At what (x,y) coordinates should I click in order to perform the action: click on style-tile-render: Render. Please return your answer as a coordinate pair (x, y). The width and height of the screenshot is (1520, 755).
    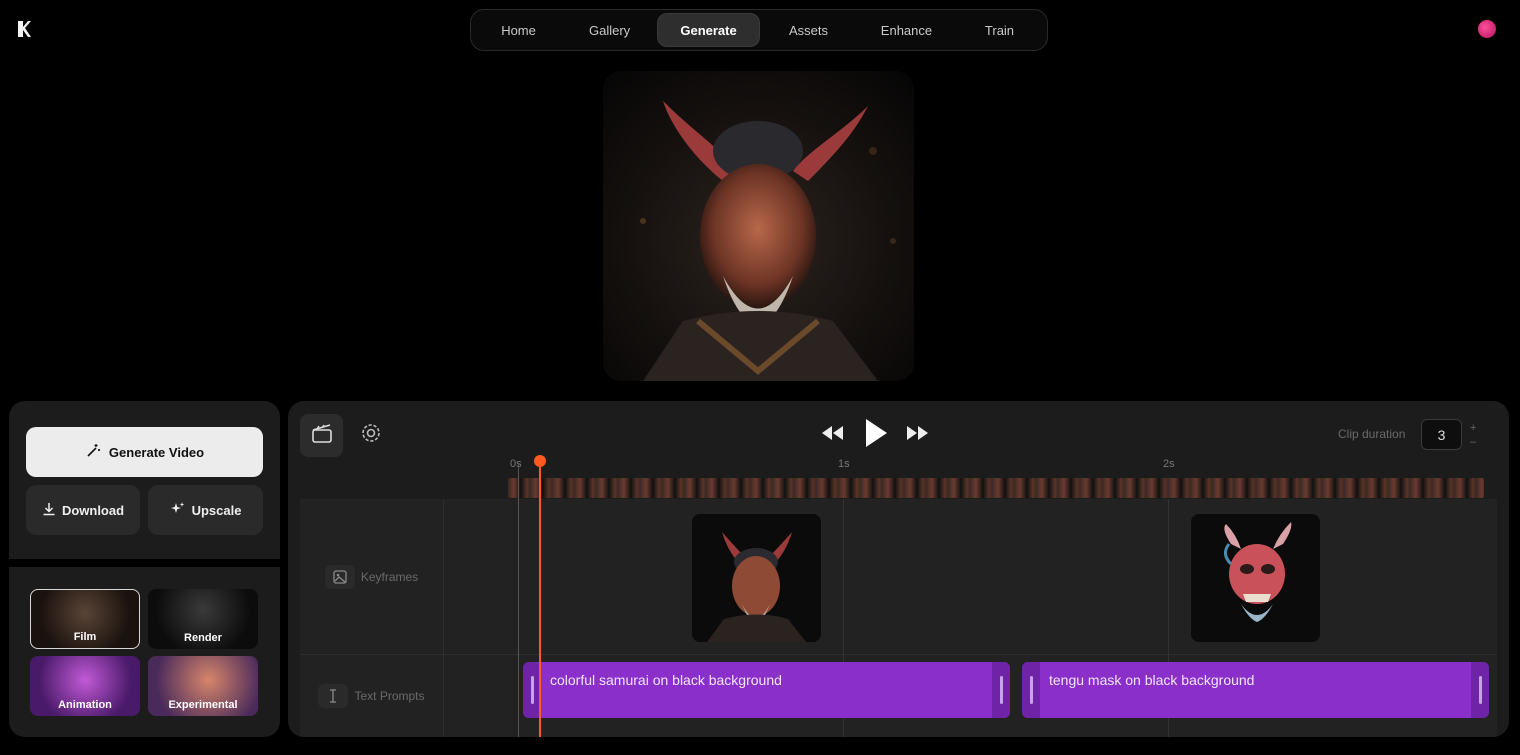
    Looking at the image, I should click on (203, 619).